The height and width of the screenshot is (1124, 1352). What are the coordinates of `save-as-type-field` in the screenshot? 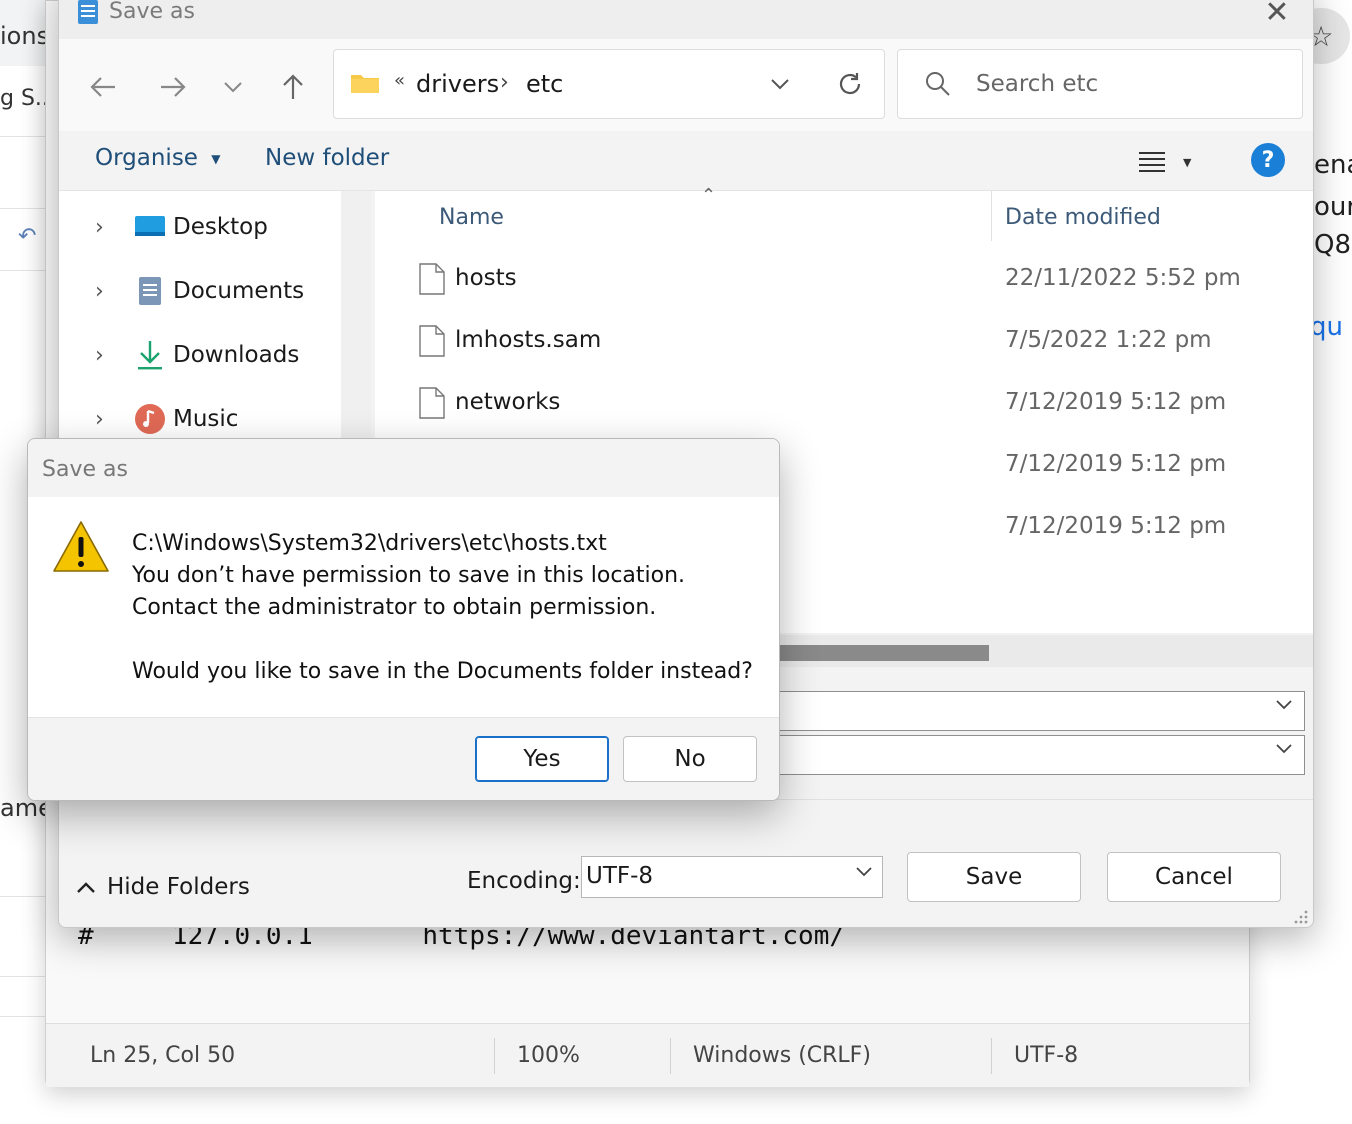 It's located at (1027, 755).